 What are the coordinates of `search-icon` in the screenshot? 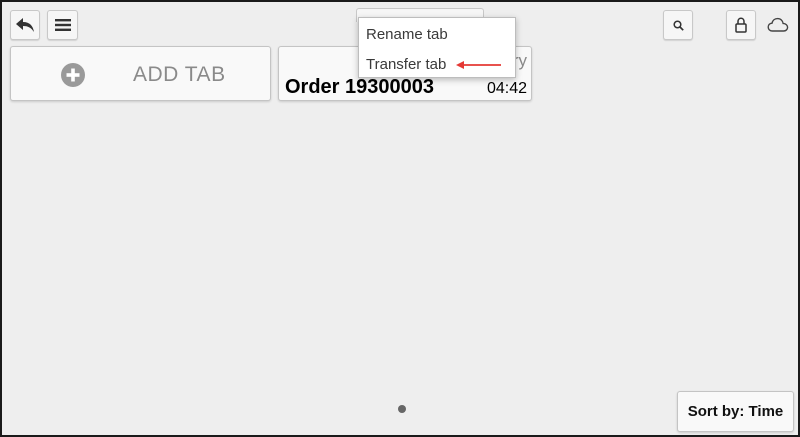 It's located at (678, 25).